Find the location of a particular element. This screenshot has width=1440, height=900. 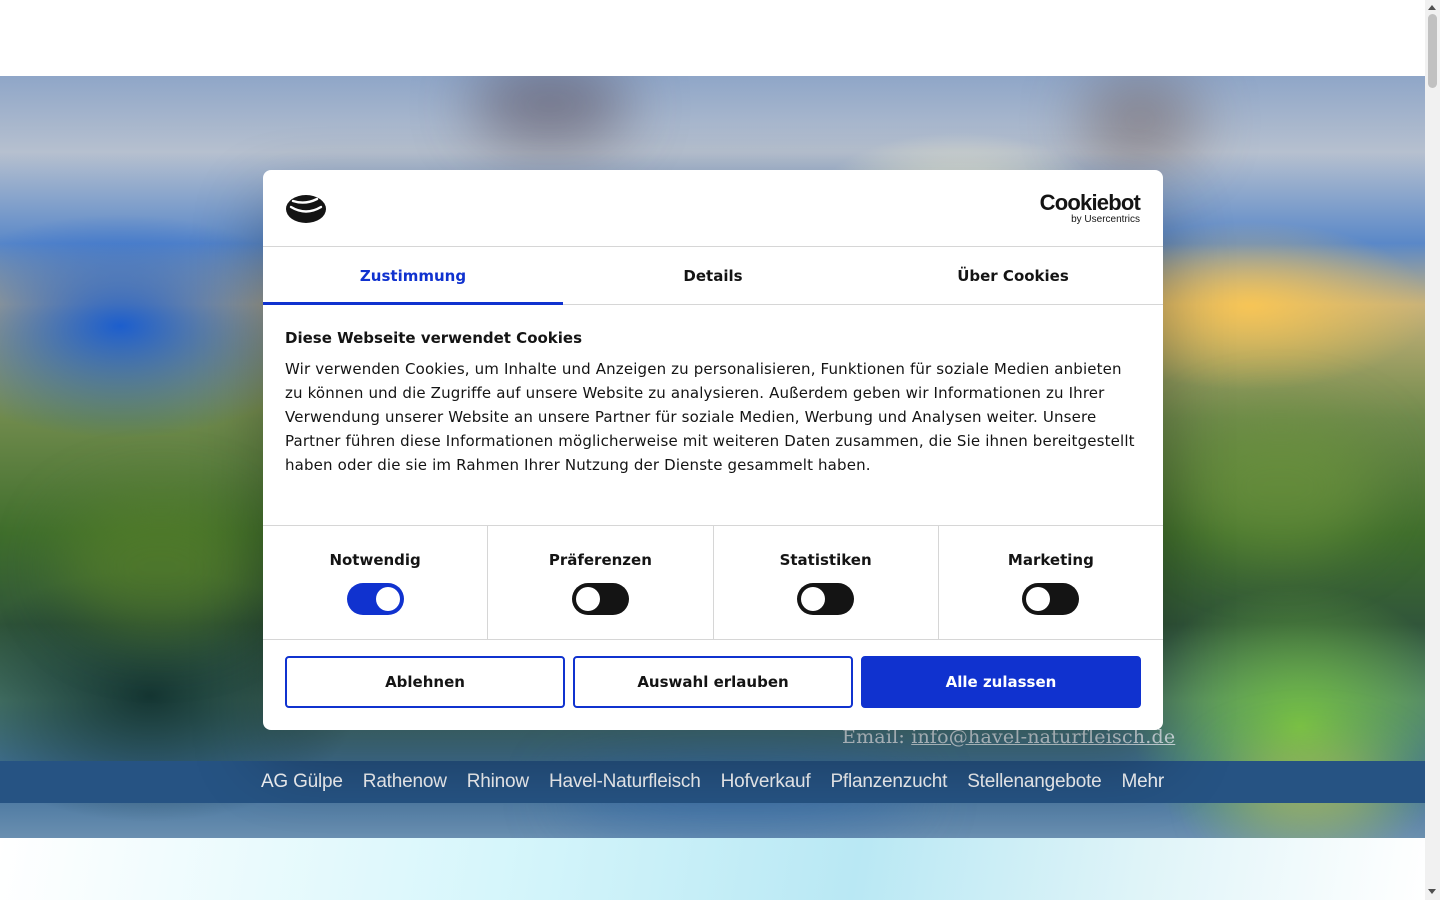

dialog-header: Cookiebot by Usercentrics is located at coordinates (713, 208).